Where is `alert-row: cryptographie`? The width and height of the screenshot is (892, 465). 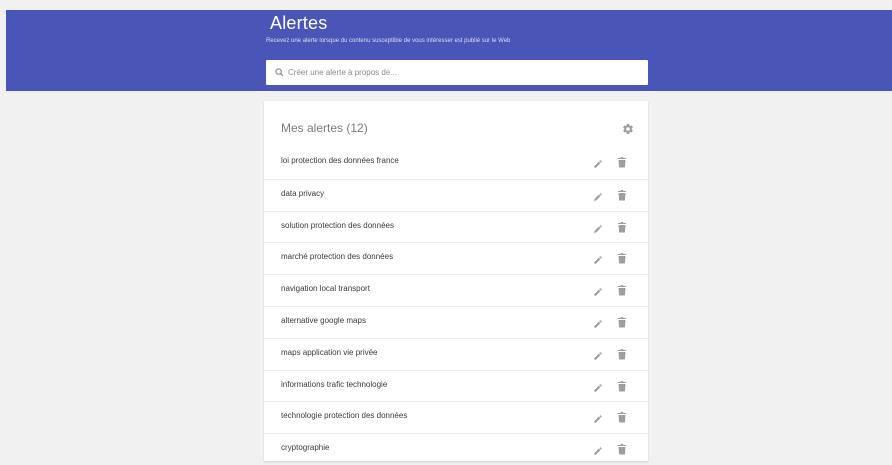
alert-row: cryptographie is located at coordinates (456, 449).